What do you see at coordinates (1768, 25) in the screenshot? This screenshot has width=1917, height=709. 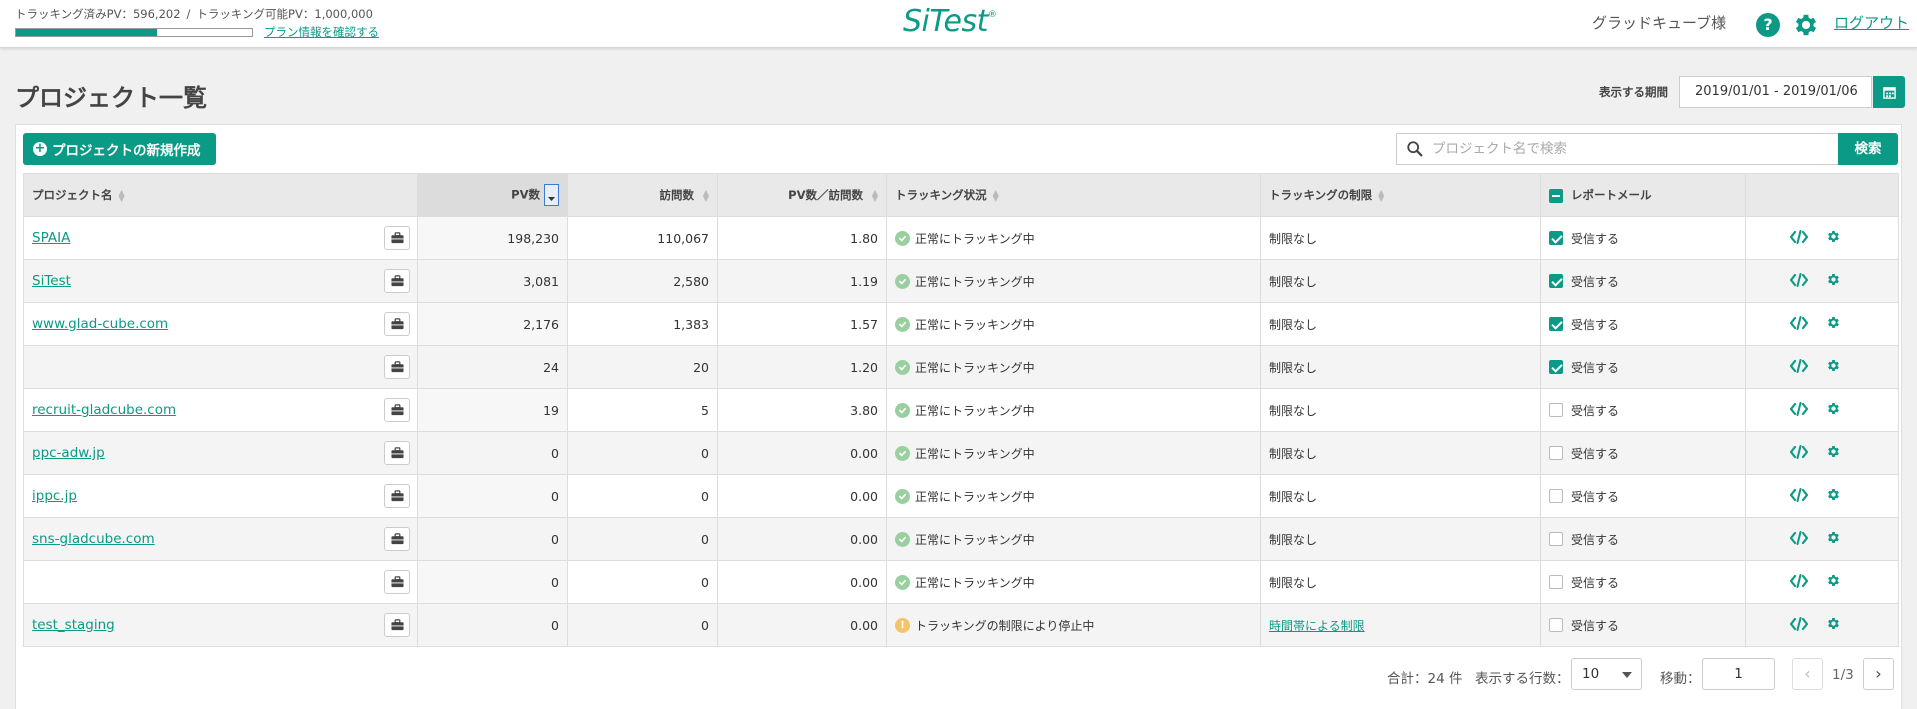 I see `help-icon: ?` at bounding box center [1768, 25].